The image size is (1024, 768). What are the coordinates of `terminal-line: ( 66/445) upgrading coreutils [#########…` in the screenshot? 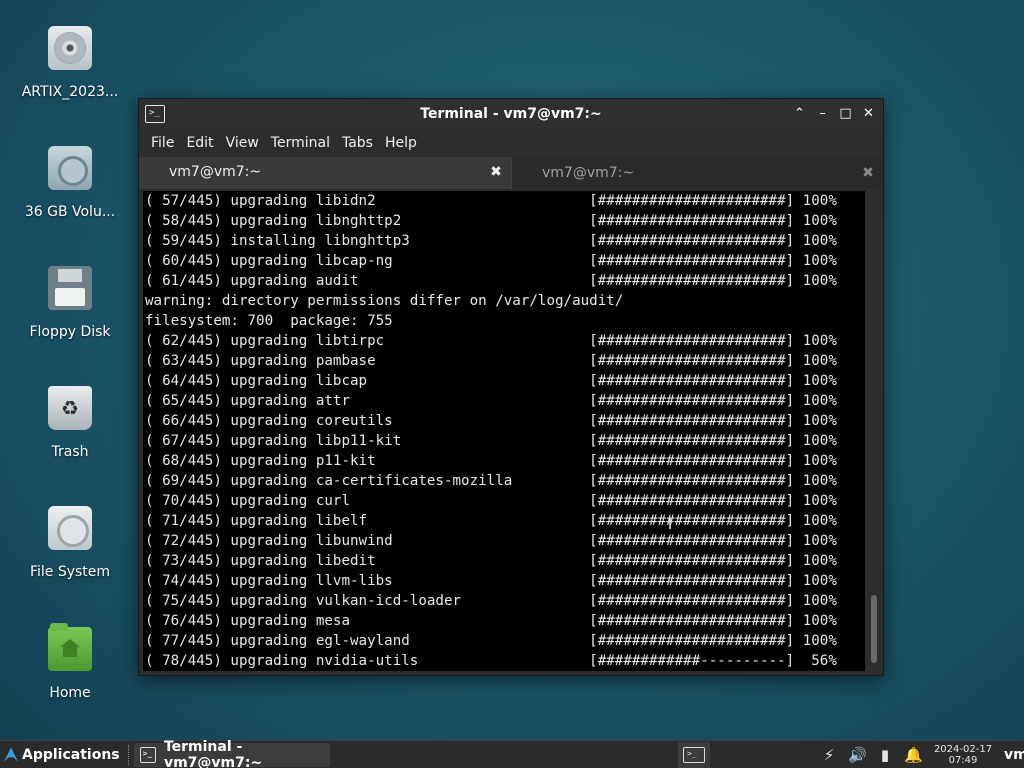 It's located at (491, 421).